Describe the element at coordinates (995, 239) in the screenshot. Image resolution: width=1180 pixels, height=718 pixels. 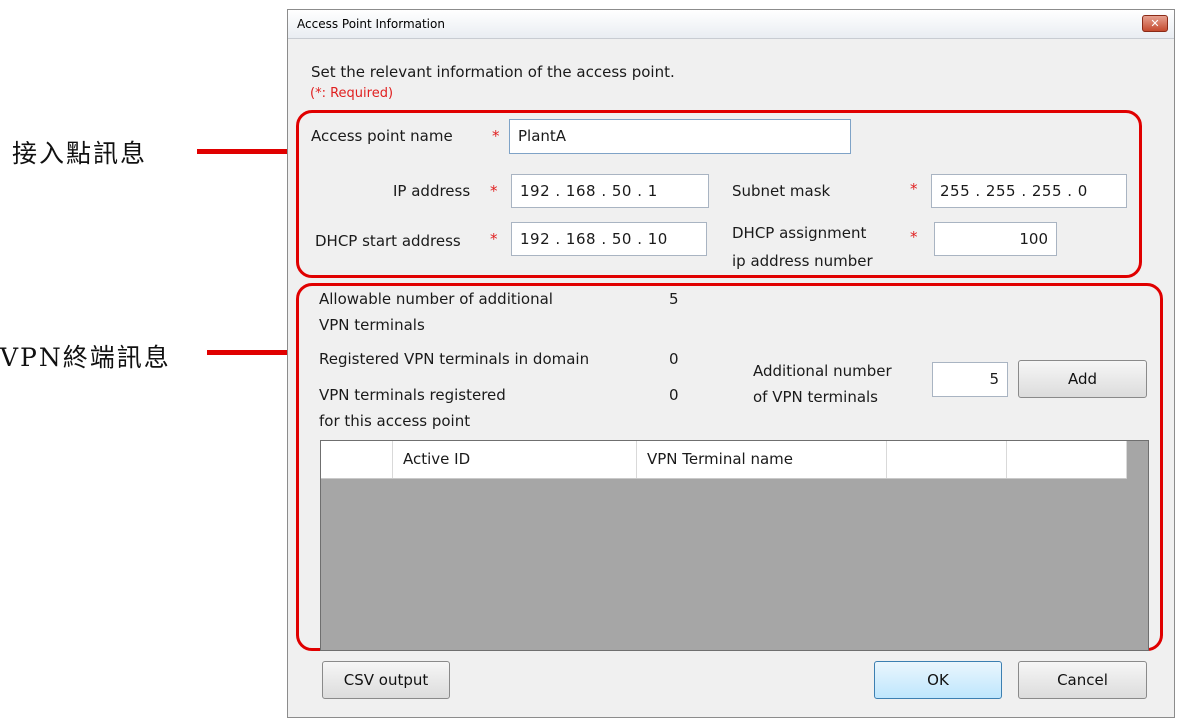
I see `dhcp-assignment-count-field: 100` at that location.